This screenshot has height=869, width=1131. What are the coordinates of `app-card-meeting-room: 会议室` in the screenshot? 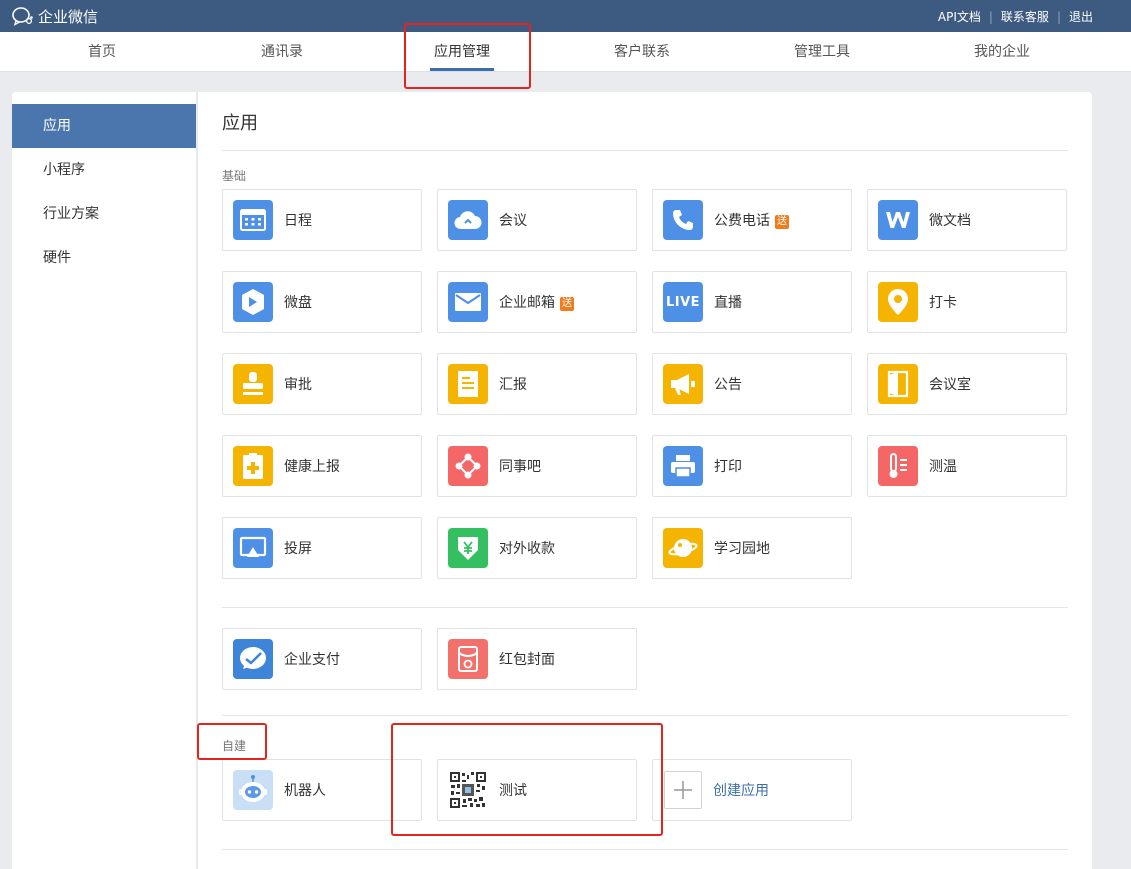 It's located at (967, 384).